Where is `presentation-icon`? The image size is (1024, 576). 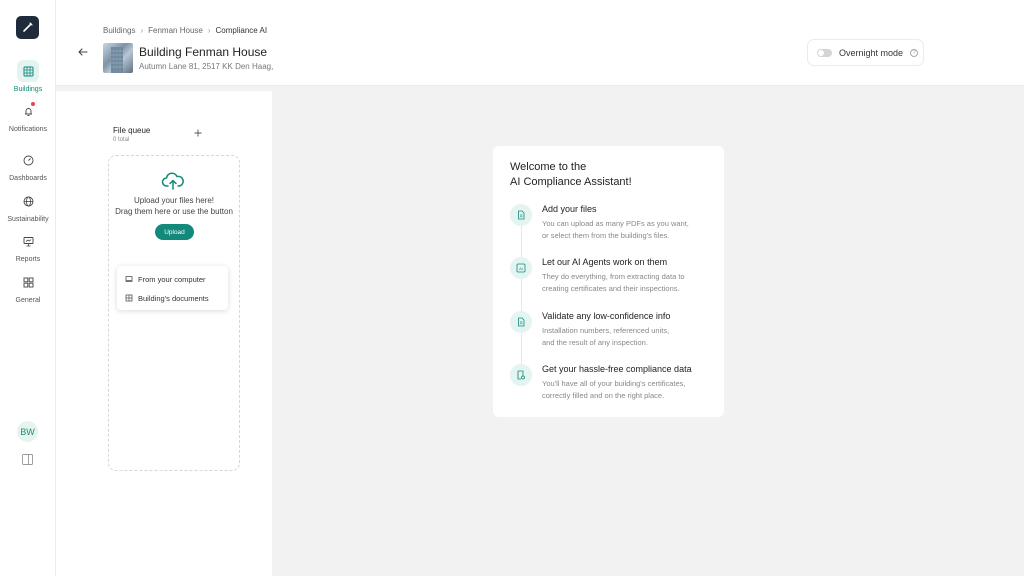
presentation-icon is located at coordinates (28, 241).